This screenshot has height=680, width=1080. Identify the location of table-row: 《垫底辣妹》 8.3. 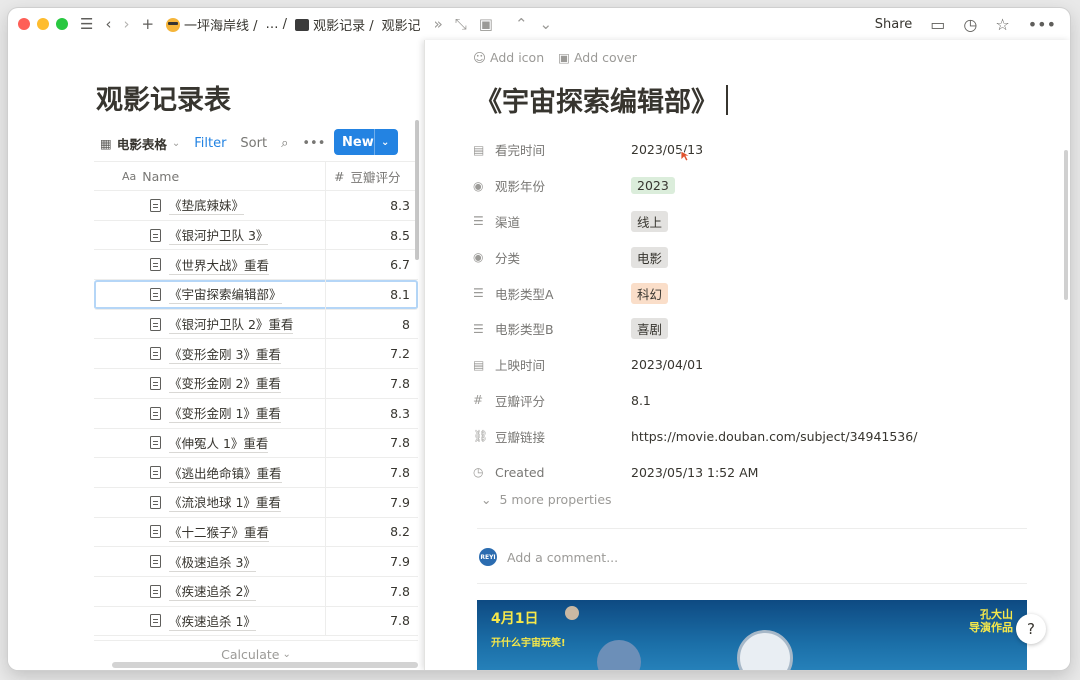
(256, 206).